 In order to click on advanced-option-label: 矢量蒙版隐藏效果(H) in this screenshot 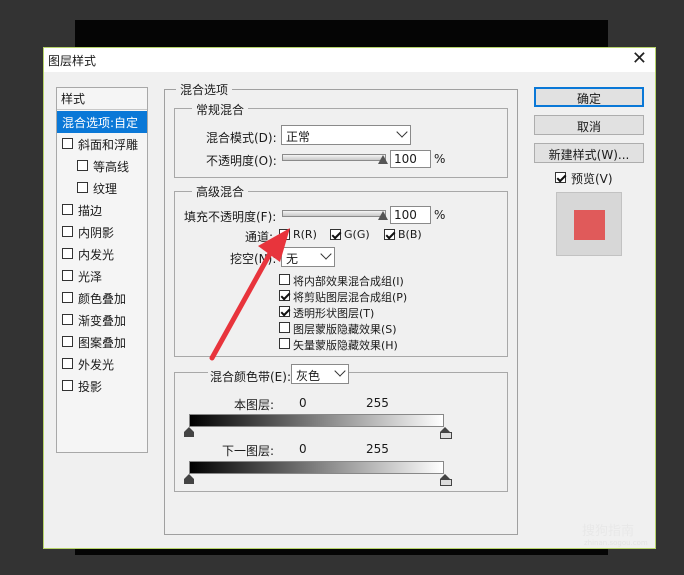, I will do `click(345, 345)`.